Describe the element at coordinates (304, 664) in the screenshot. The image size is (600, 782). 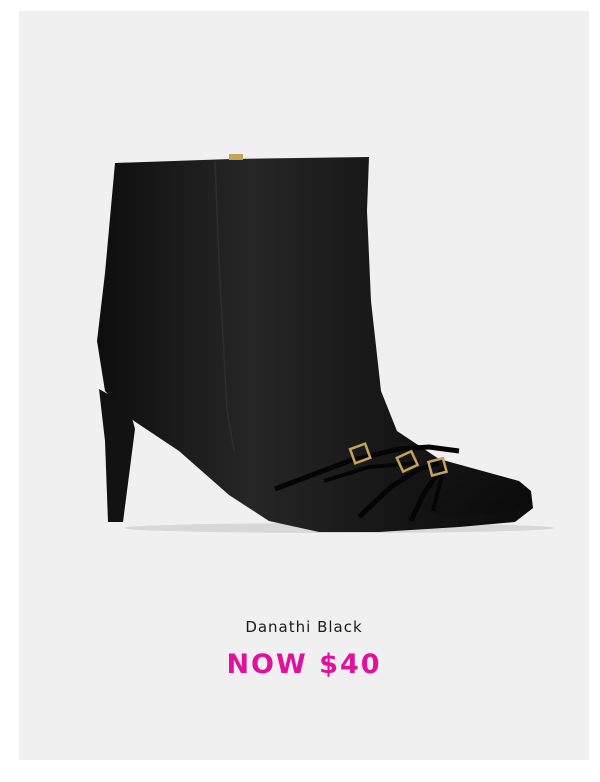
I see `sale-price: NOW $40` at that location.